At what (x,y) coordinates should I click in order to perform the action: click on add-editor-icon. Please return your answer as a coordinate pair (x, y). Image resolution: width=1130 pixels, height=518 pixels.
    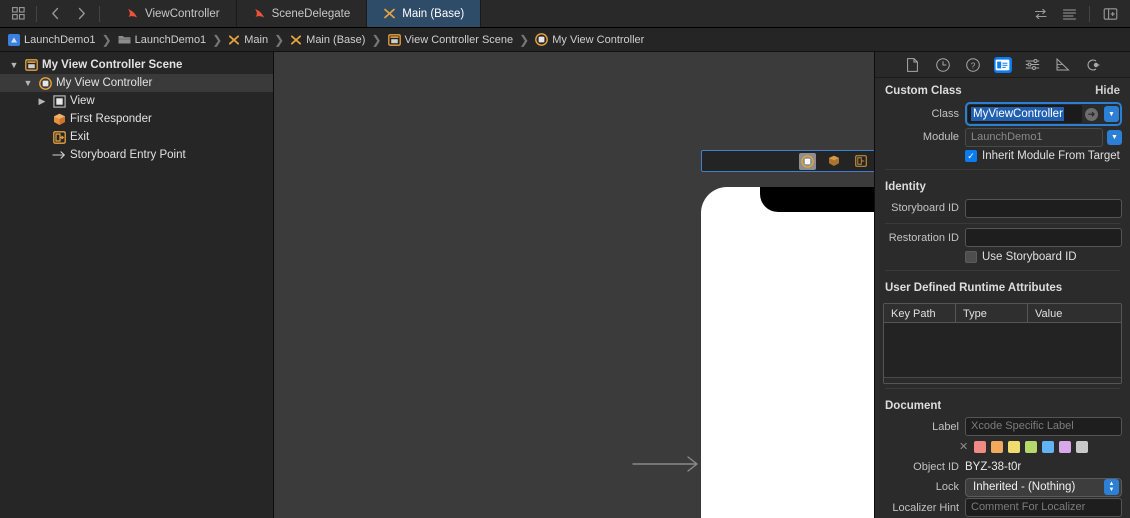
    Looking at the image, I should click on (1110, 14).